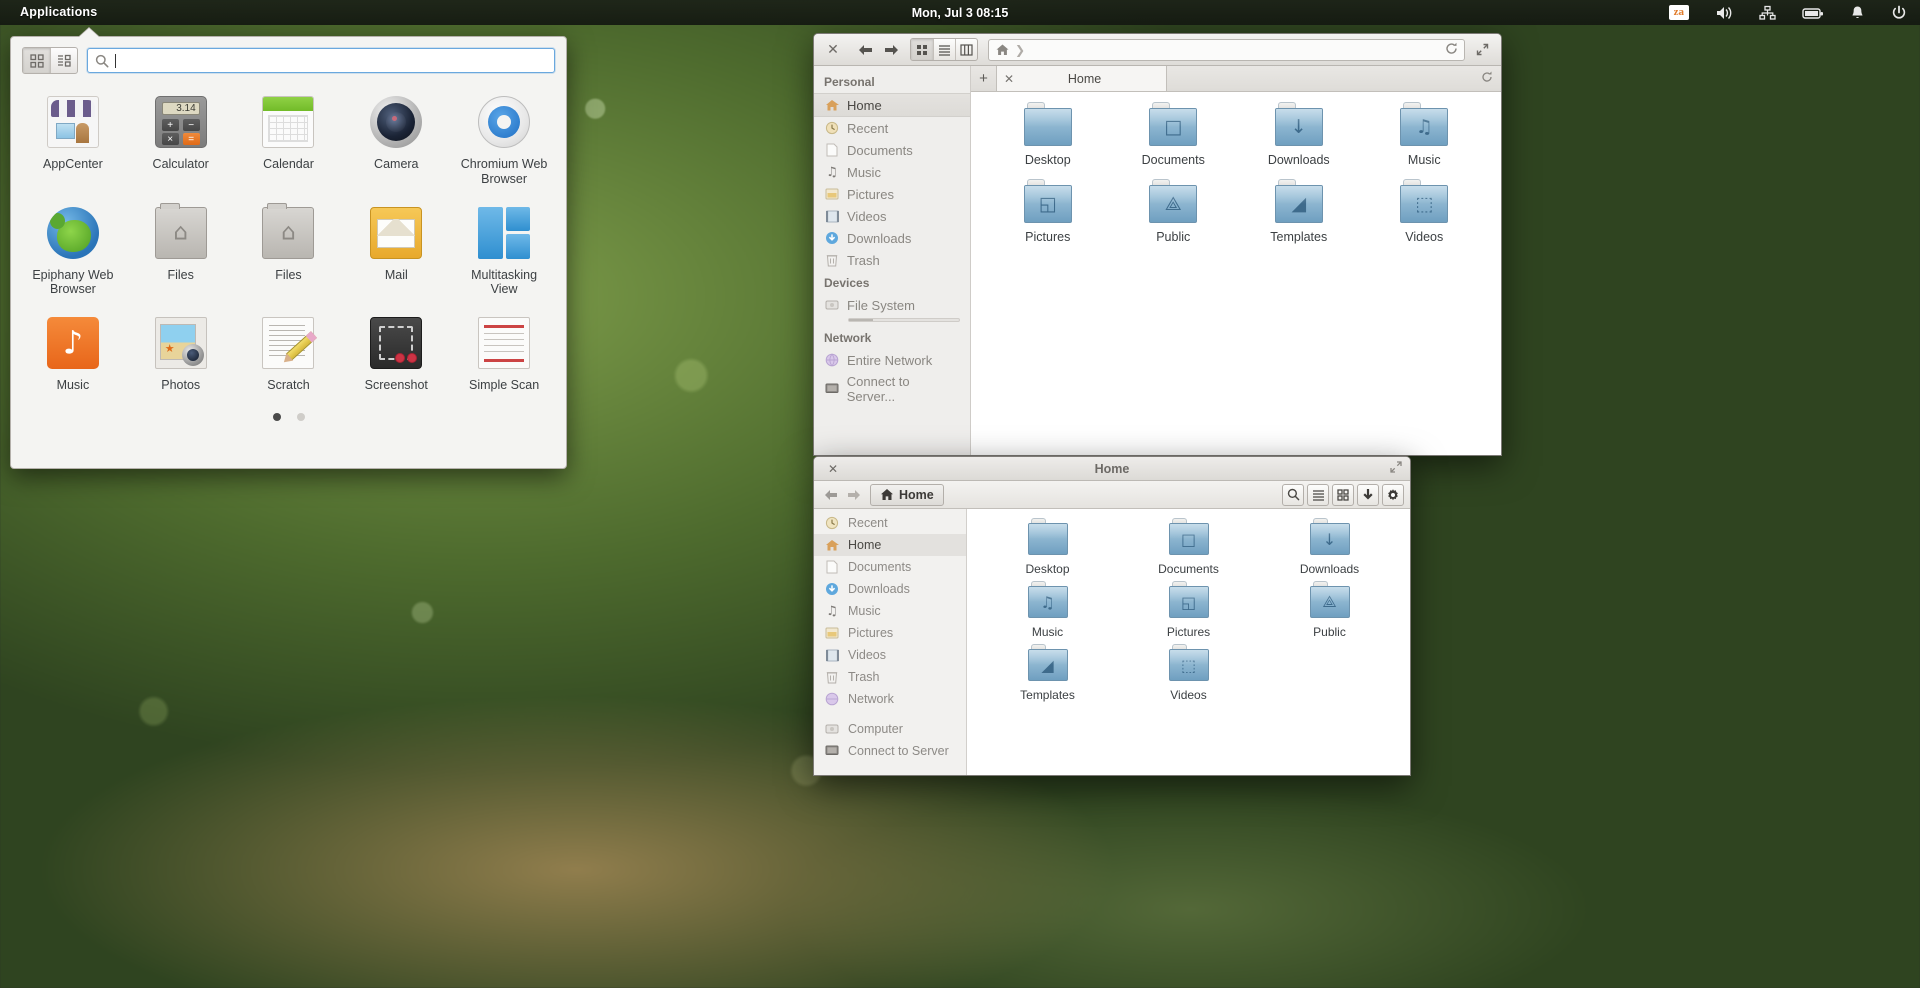 Image resolution: width=1920 pixels, height=988 pixels. Describe the element at coordinates (890, 729) in the screenshot. I see `sidebar-item-computer: Computer` at that location.